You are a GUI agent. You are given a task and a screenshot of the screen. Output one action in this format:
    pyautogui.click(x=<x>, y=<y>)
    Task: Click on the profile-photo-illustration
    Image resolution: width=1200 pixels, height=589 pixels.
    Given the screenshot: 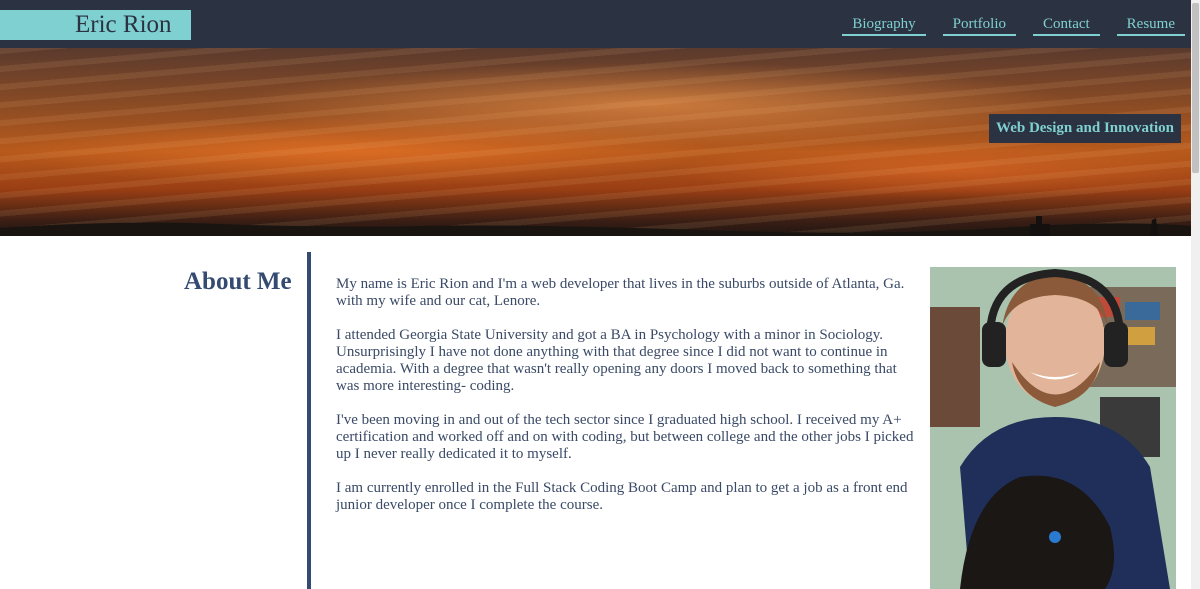 What is the action you would take?
    pyautogui.click(x=1053, y=428)
    